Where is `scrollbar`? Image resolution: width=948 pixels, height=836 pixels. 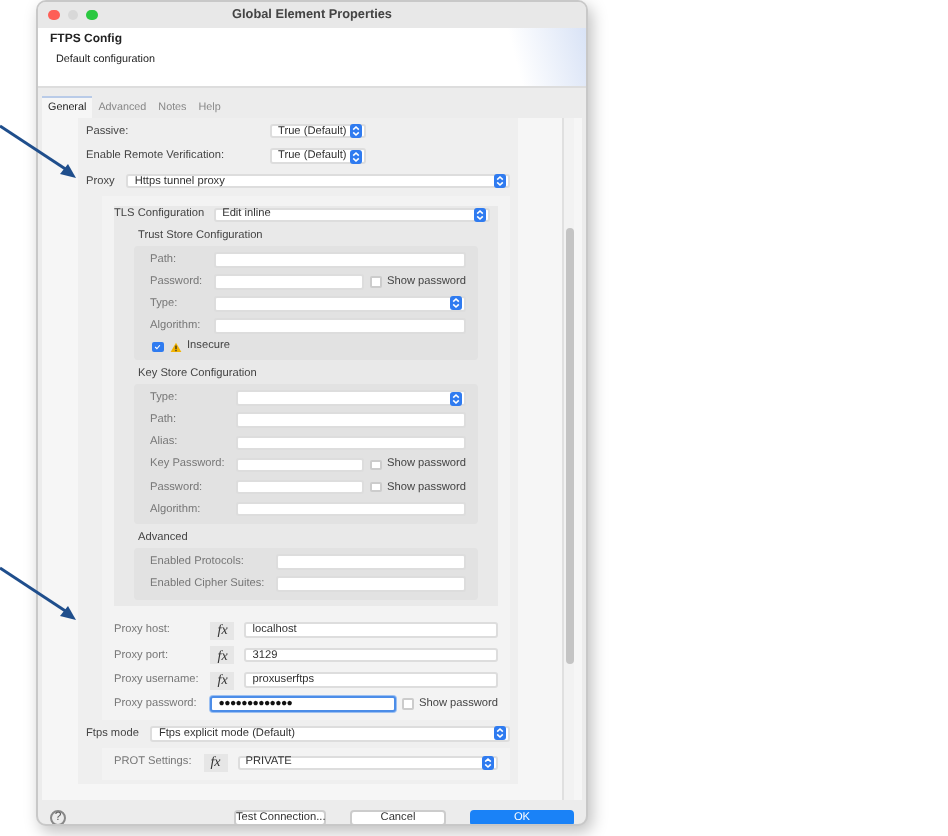
scrollbar is located at coordinates (568, 459).